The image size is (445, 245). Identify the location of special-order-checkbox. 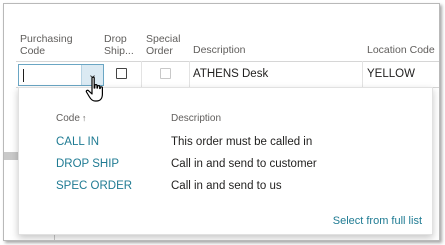
(165, 73).